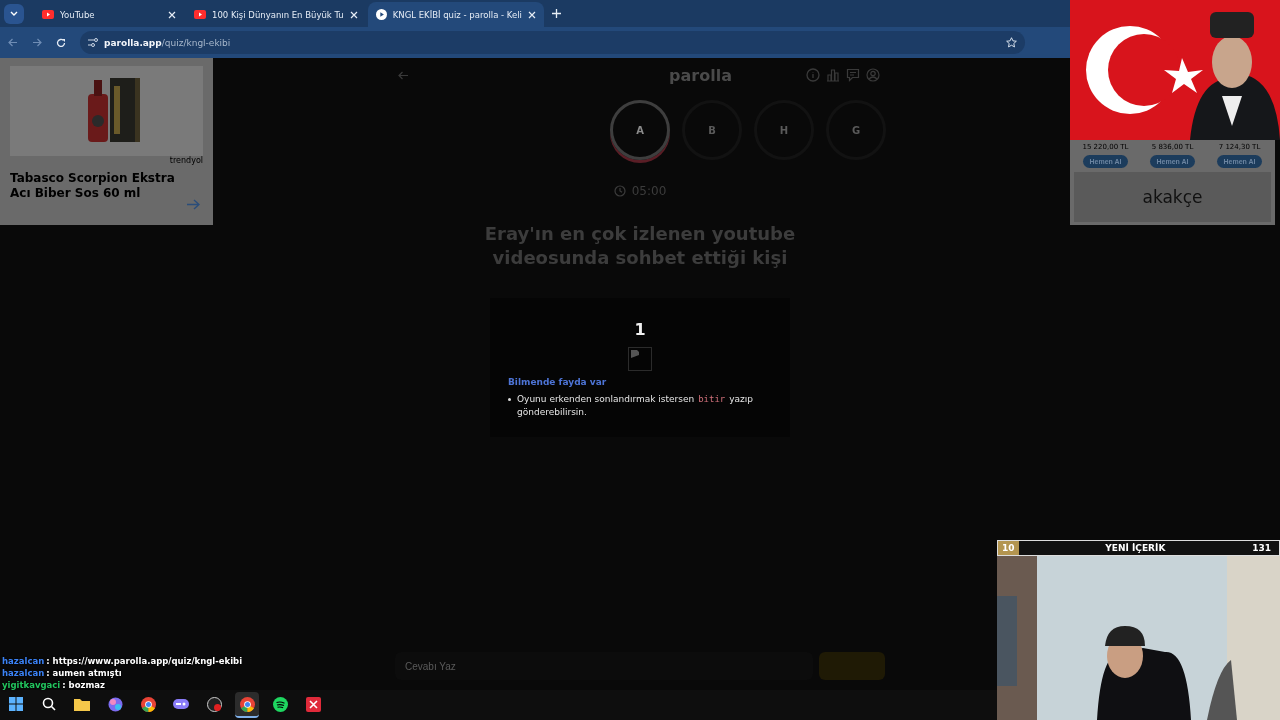  What do you see at coordinates (640, 130) in the screenshot?
I see `letter-circle: A` at bounding box center [640, 130].